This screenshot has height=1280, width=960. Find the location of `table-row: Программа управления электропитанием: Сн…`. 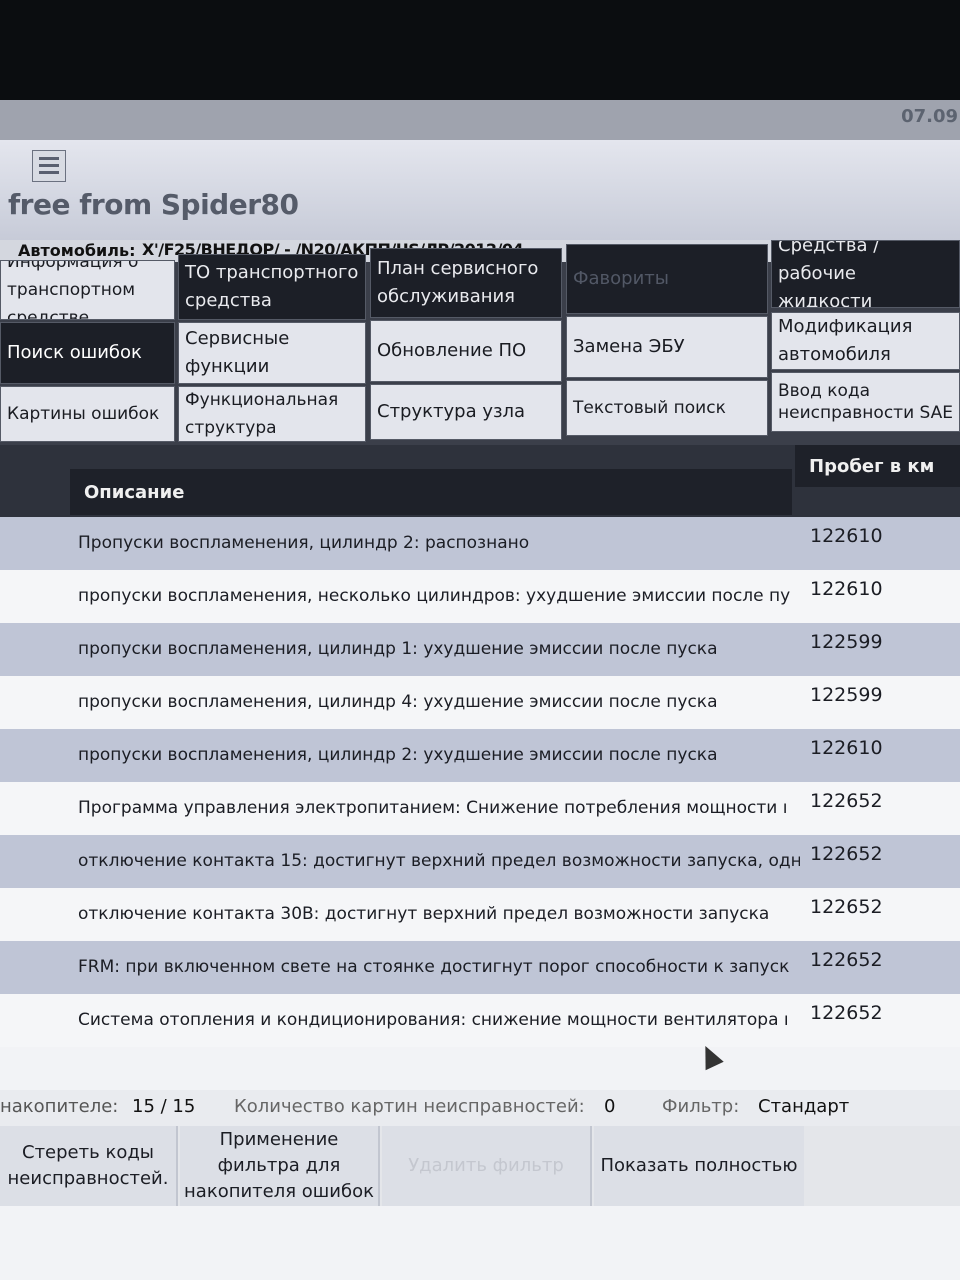

table-row: Программа управления электропитанием: Сн… is located at coordinates (480, 808).